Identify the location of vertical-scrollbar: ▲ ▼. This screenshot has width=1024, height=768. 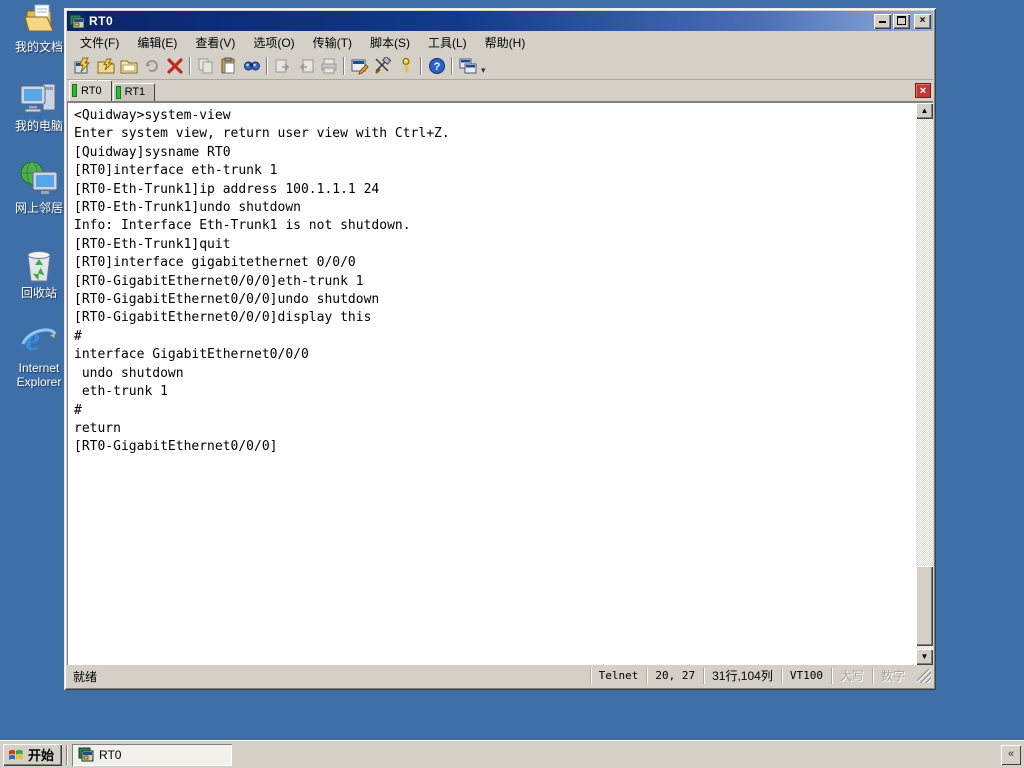
(924, 383).